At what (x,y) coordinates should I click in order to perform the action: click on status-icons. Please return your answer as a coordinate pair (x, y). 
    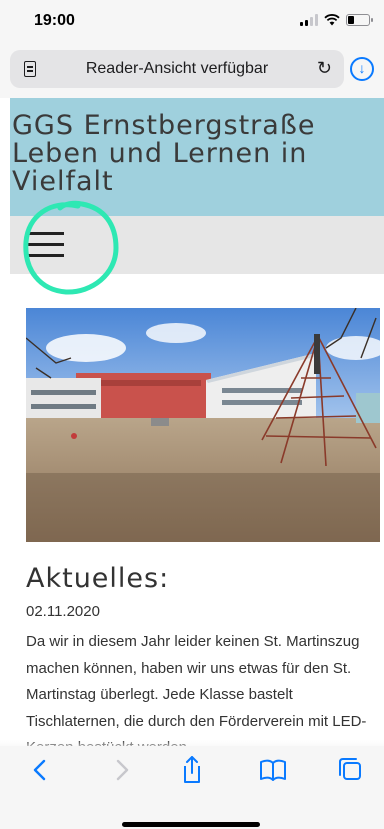
    Looking at the image, I should click on (336, 20).